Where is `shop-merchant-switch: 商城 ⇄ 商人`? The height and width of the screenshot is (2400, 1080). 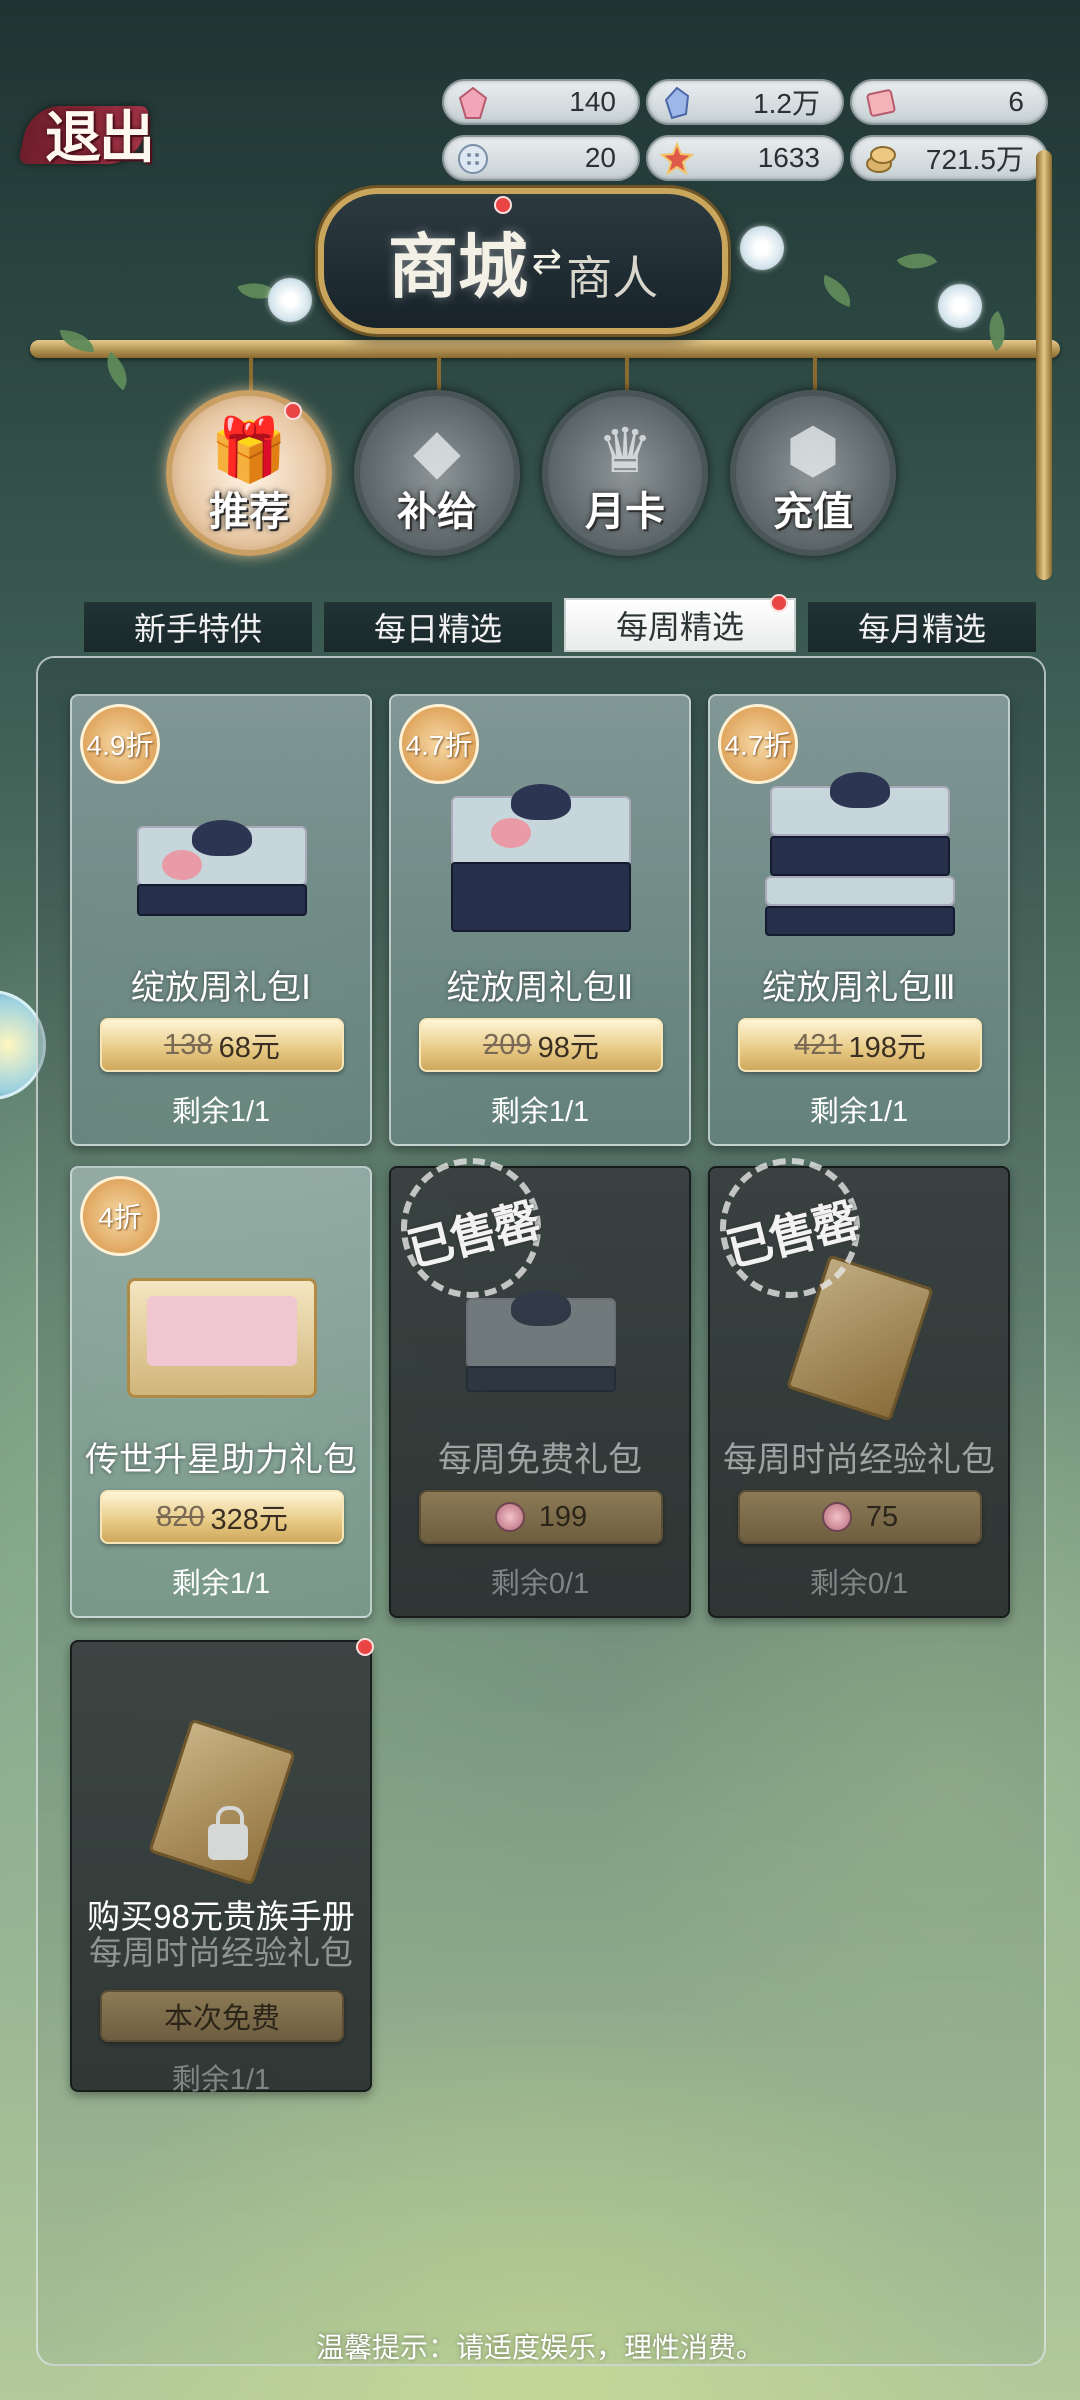 shop-merchant-switch: 商城 ⇄ 商人 is located at coordinates (523, 261).